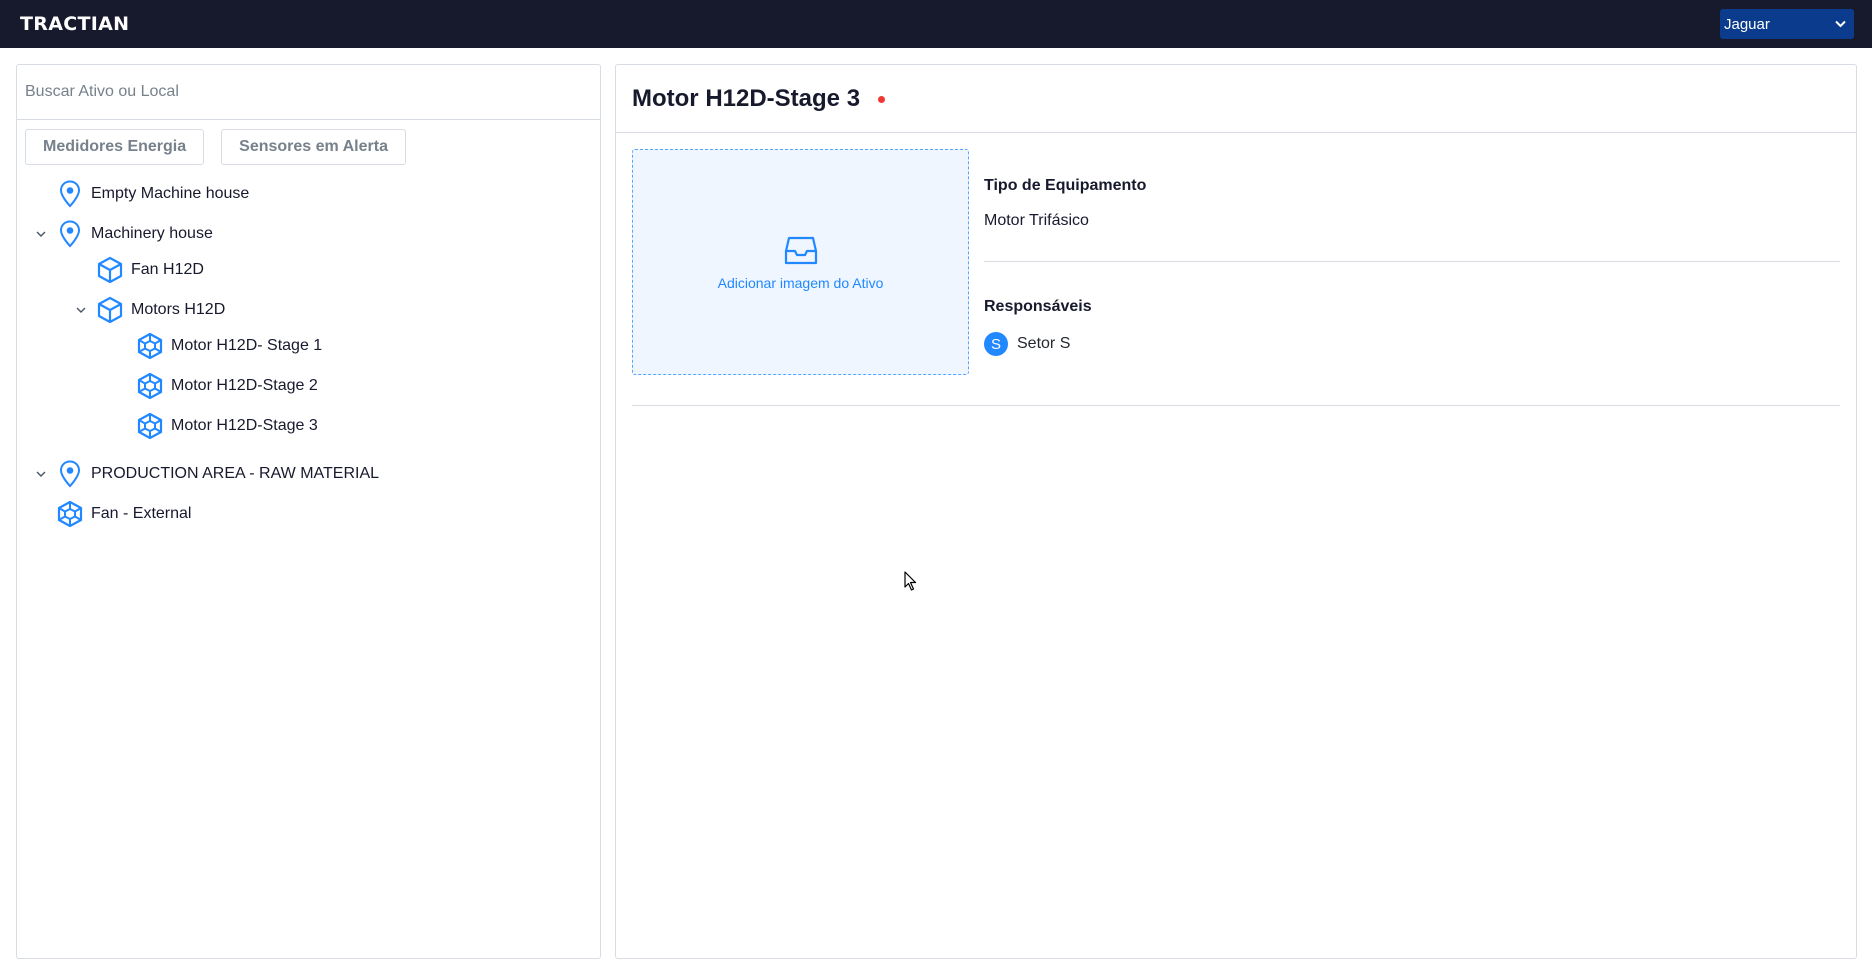 Image resolution: width=1872 pixels, height=974 pixels. What do you see at coordinates (801, 251) in the screenshot?
I see `inbox-icon` at bounding box center [801, 251].